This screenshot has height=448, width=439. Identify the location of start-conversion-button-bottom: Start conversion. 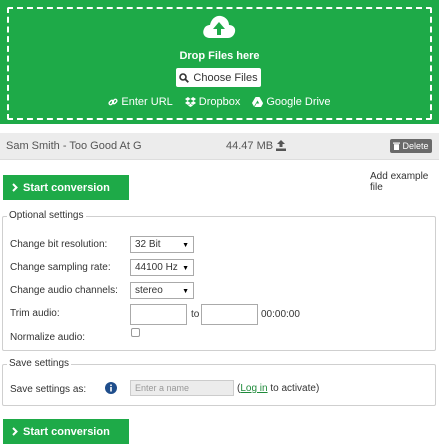
(66, 431).